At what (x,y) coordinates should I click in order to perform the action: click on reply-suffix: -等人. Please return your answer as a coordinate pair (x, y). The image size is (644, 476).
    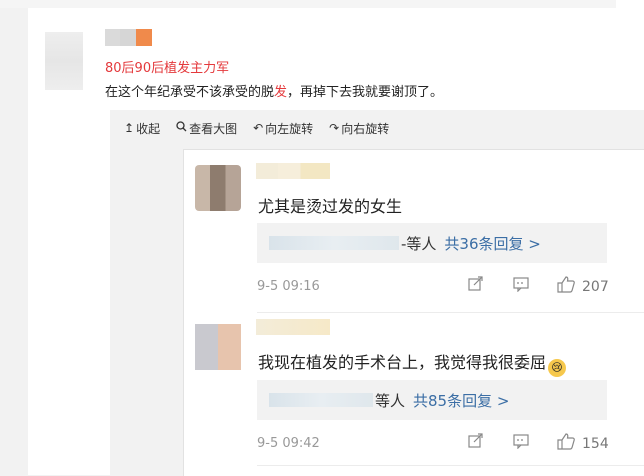
    Looking at the image, I should click on (419, 243).